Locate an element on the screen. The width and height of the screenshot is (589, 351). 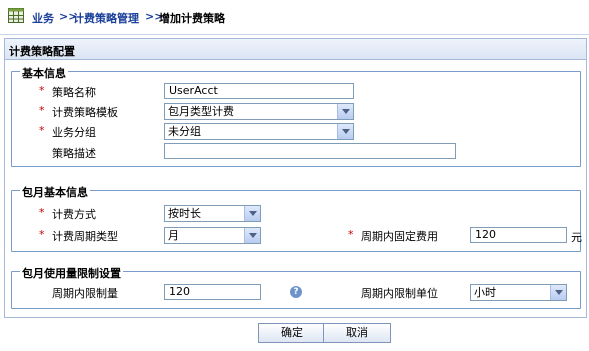
confirm-button: 确定 is located at coordinates (292, 333).